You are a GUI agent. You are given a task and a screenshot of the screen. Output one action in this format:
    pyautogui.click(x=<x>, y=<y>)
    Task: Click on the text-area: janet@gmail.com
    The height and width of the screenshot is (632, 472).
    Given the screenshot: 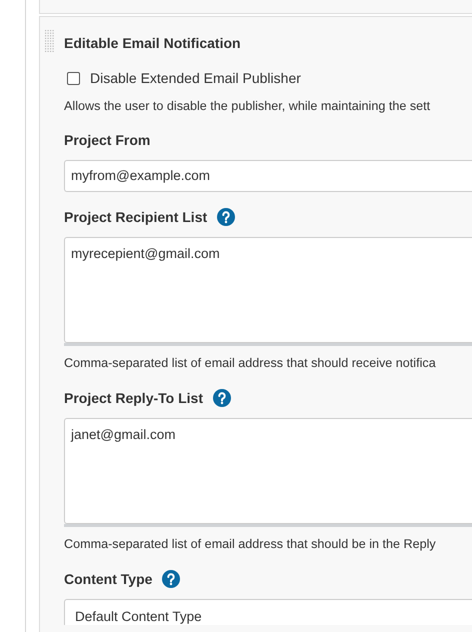 What is the action you would take?
    pyautogui.click(x=268, y=471)
    